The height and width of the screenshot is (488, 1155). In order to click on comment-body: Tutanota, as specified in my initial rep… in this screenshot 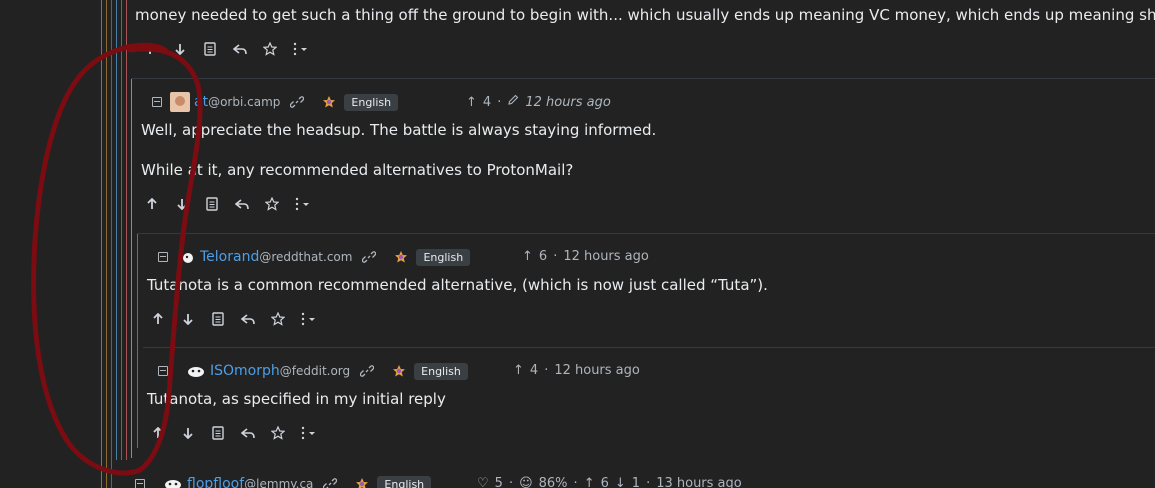, I will do `click(296, 399)`.